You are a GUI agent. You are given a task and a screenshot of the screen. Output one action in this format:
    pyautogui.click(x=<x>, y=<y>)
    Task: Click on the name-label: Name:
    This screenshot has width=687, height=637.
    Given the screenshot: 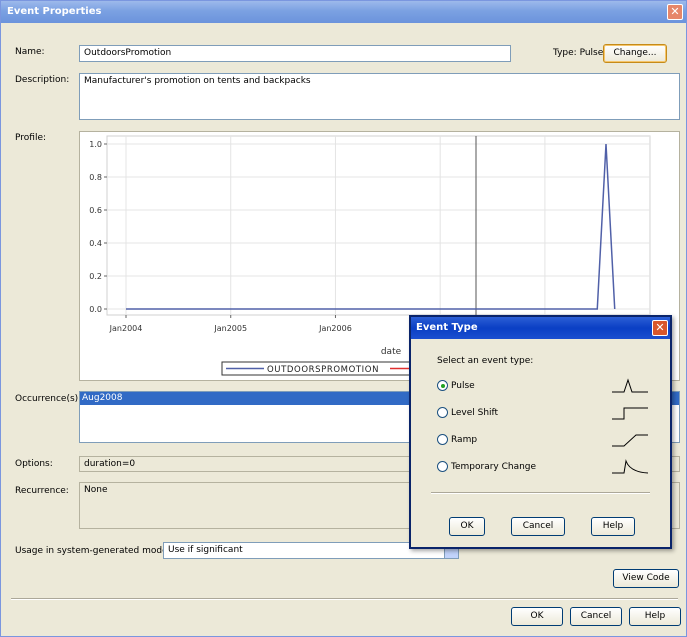 What is the action you would take?
    pyautogui.click(x=30, y=52)
    